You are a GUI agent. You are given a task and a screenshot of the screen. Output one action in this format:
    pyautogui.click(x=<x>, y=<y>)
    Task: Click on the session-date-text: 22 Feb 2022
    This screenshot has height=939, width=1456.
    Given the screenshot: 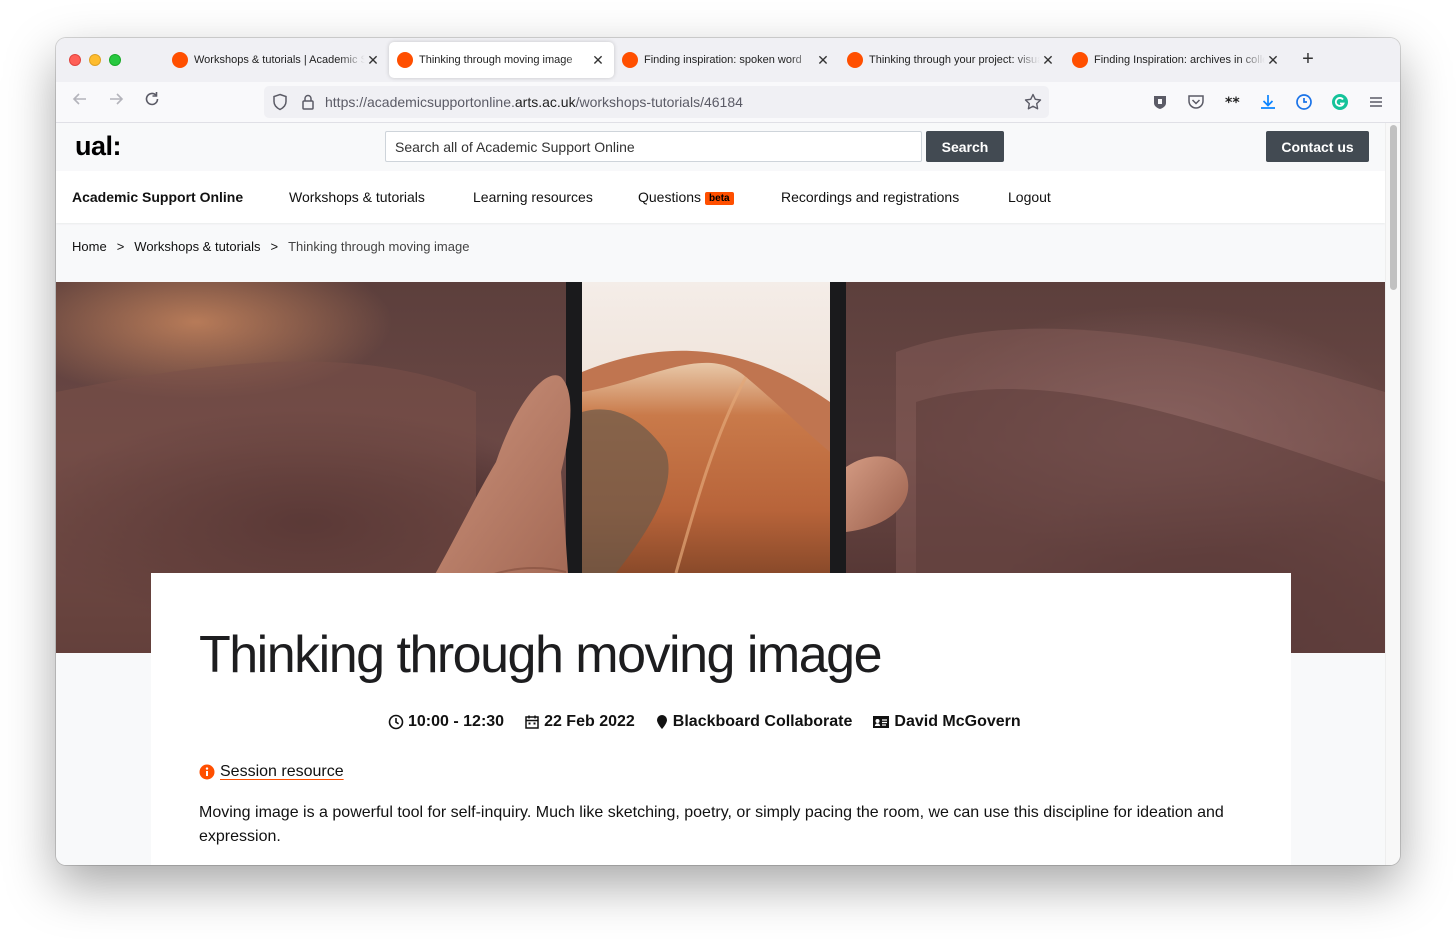 What is the action you would take?
    pyautogui.click(x=589, y=721)
    